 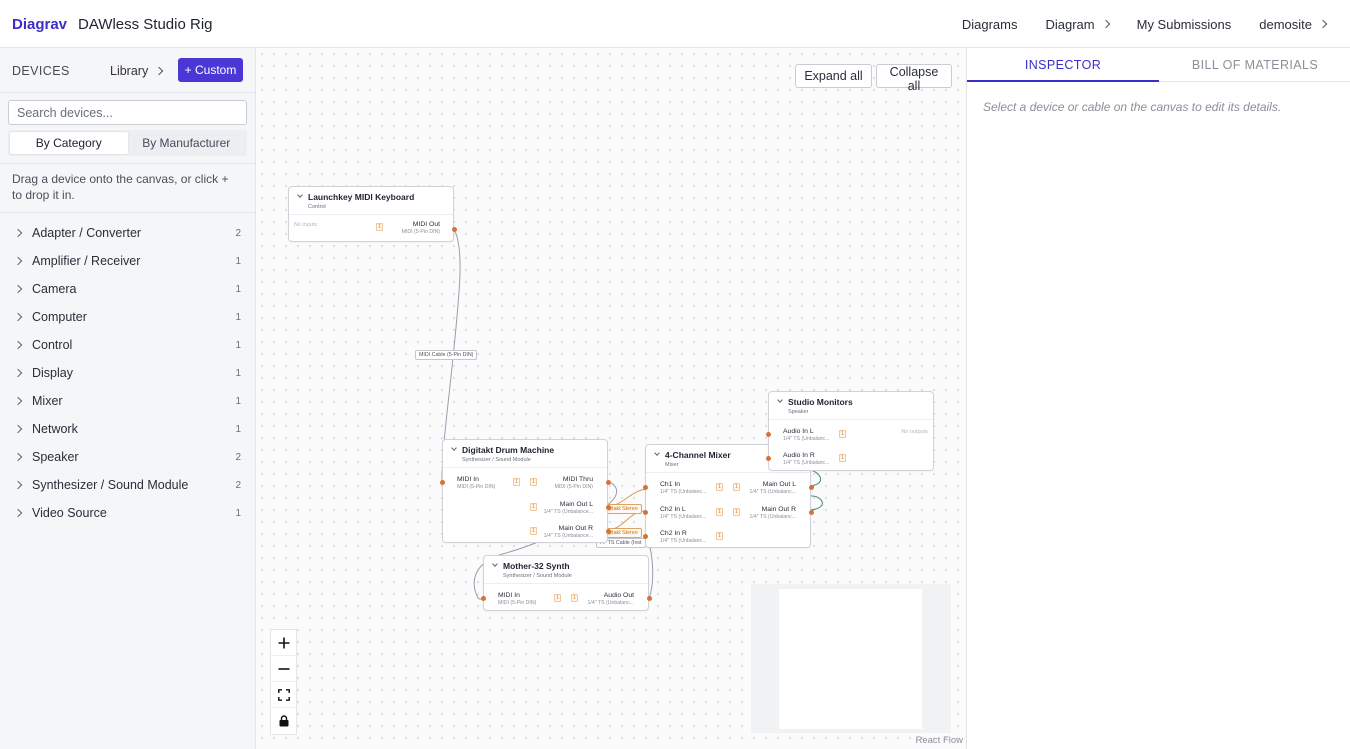 I want to click on panel-tabs: INSPECTOR BILL OF MATERIALS, so click(x=1158, y=65).